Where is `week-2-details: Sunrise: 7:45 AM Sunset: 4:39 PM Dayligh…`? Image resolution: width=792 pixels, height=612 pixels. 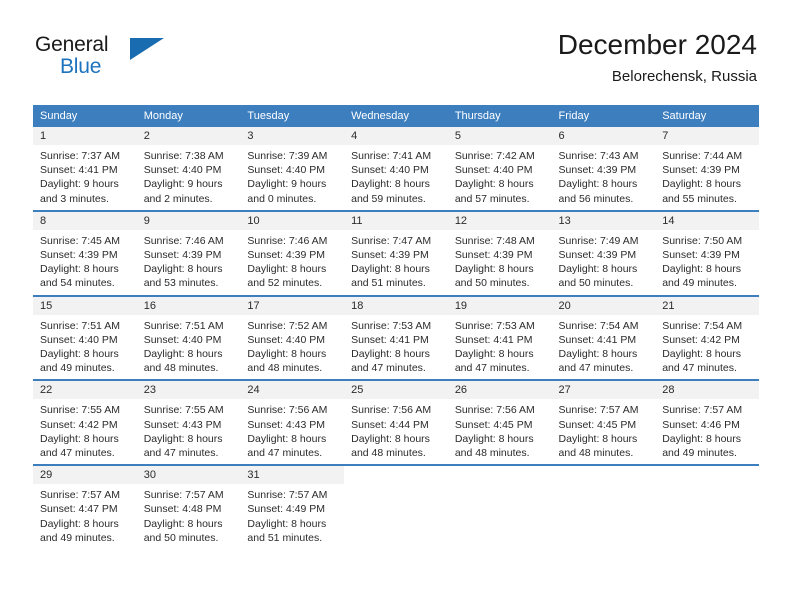
week-2-details: Sunrise: 7:45 AM Sunset: 4:39 PM Dayligh… is located at coordinates (396, 262).